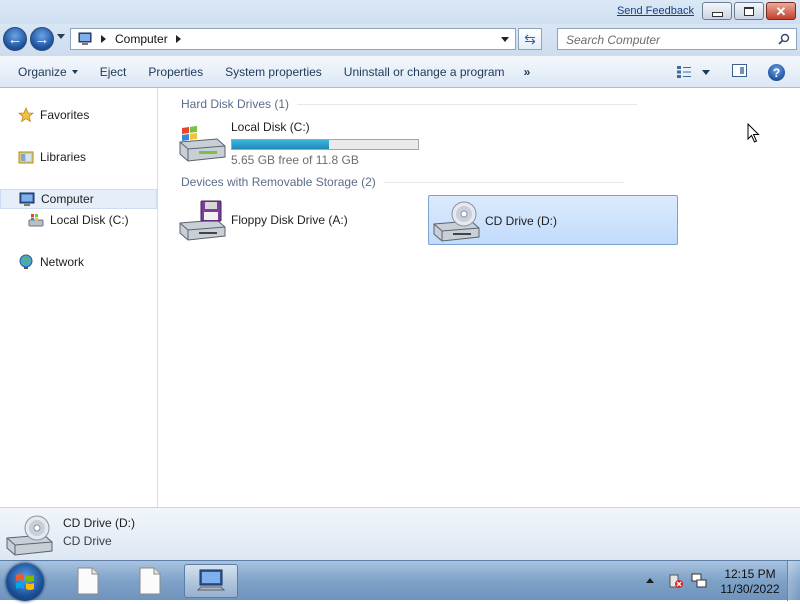  I want to click on drive-name: CD Drive (D:), so click(521, 221).